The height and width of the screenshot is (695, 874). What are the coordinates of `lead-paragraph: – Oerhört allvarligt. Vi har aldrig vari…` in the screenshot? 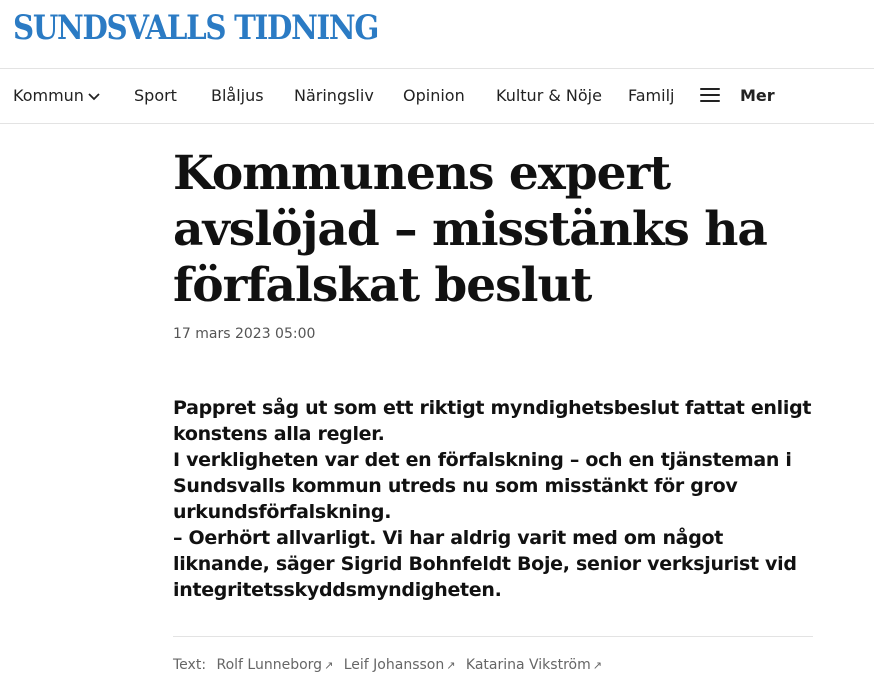 It's located at (485, 564).